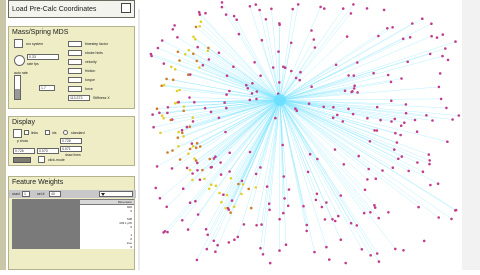 This screenshot has width=480, height=275. Describe the element at coordinates (48, 151) in the screenshot. I see `display-field-4: 0.070` at that location.